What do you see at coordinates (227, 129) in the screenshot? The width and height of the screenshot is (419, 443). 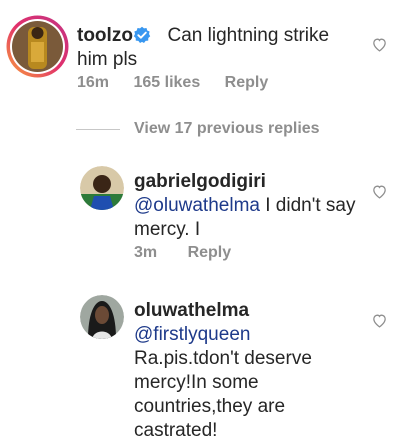 I see `view-previous-replies-button: View 17 previous replies` at bounding box center [227, 129].